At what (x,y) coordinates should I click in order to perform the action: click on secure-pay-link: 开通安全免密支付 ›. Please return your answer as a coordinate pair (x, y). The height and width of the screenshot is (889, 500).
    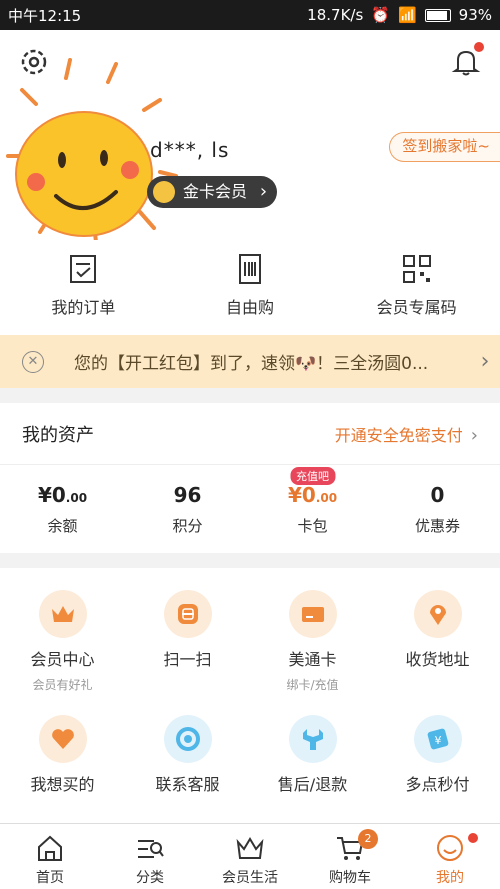
    Looking at the image, I should click on (406, 434).